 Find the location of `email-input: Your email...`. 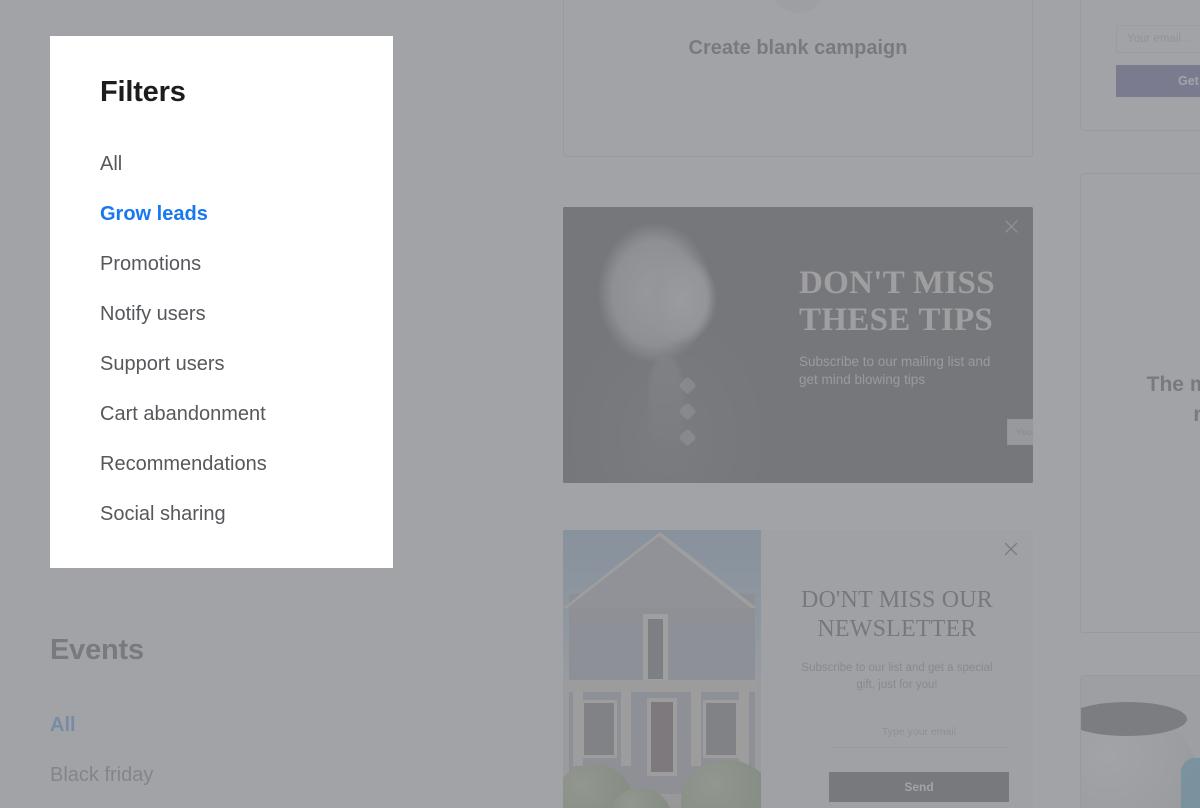

email-input: Your email... is located at coordinates (1158, 39).